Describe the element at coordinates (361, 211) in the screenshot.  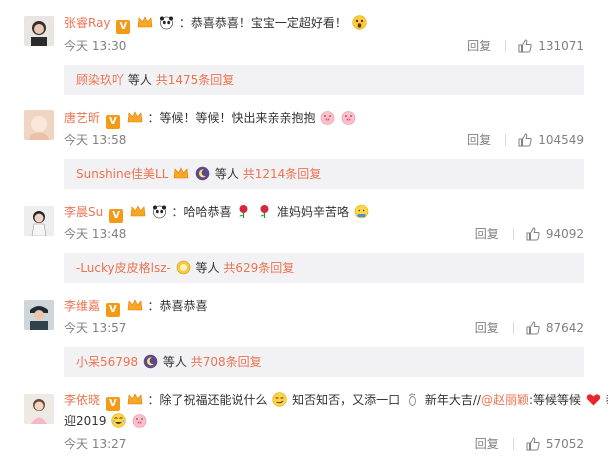
I see `thumbs-up-emoji-icon` at that location.